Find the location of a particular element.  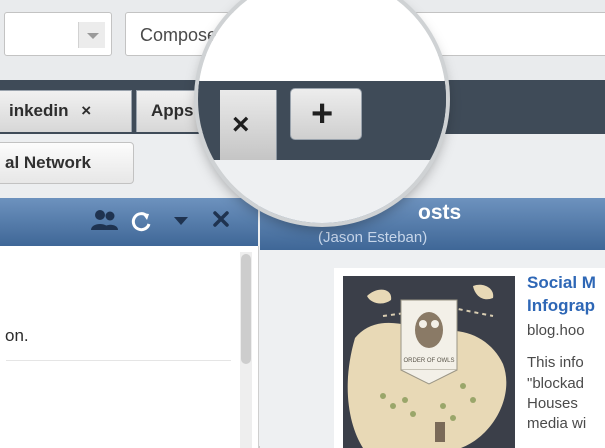

magnified-compose: messa is located at coordinates (322, 40).